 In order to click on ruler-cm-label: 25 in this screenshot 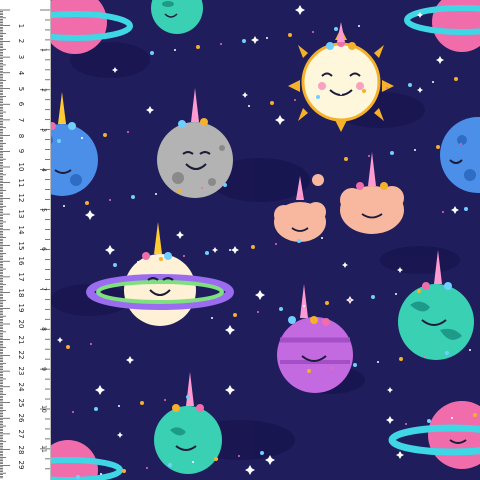, I will do `click(21, 402)`.